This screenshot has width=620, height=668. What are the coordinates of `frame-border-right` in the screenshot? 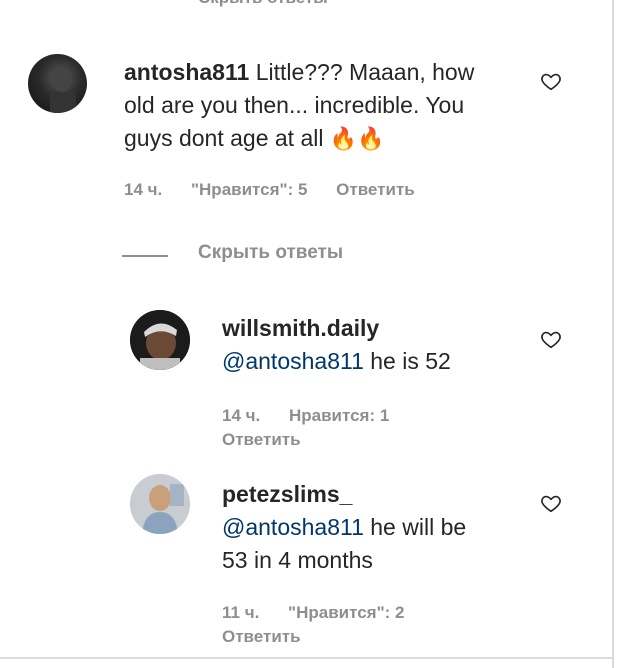 It's located at (613, 334).